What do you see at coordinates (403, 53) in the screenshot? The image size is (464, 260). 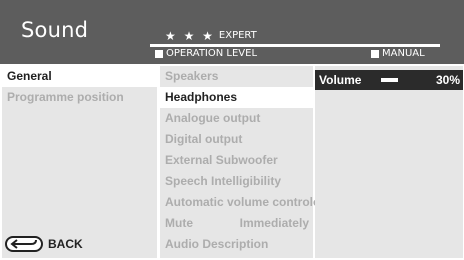 I see `legend-manual-label: MANUAL` at bounding box center [403, 53].